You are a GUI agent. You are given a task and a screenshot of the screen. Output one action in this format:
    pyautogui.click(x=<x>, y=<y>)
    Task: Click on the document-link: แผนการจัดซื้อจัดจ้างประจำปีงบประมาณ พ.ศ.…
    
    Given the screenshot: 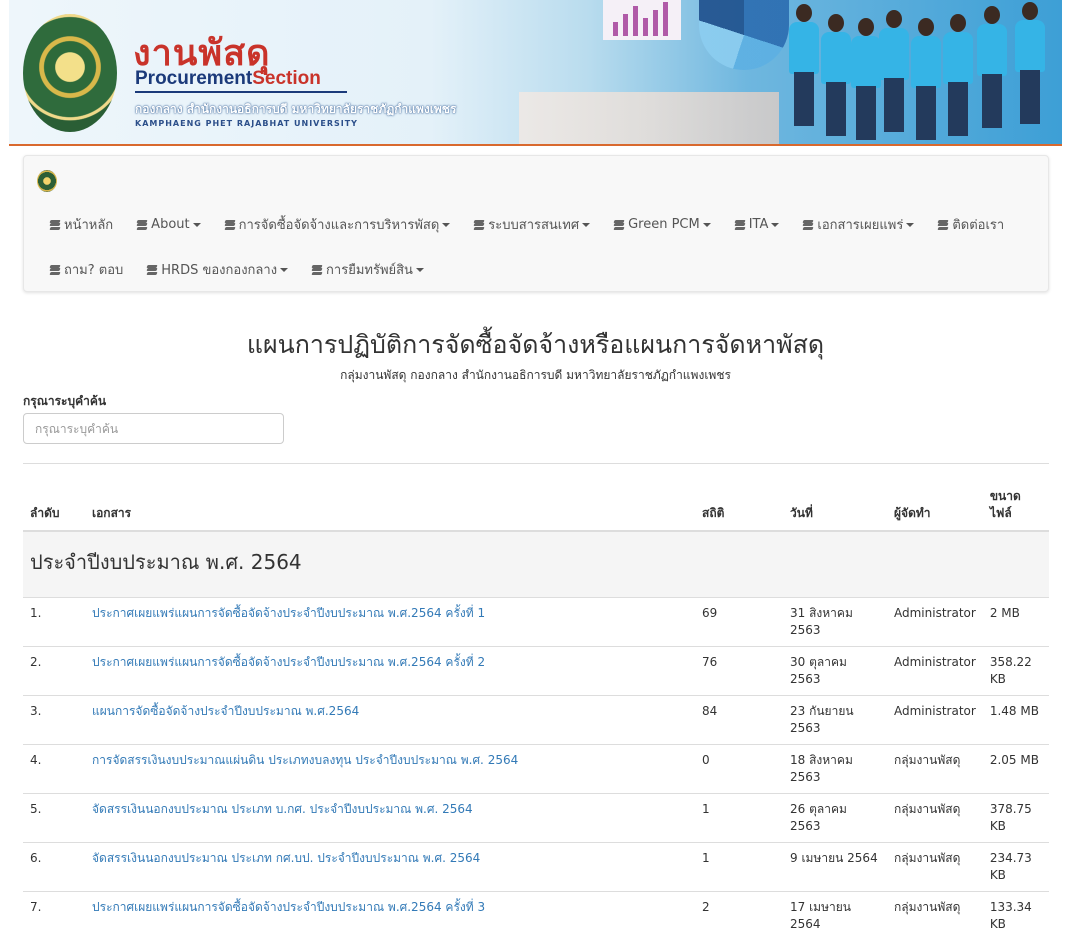 What is the action you would take?
    pyautogui.click(x=225, y=711)
    